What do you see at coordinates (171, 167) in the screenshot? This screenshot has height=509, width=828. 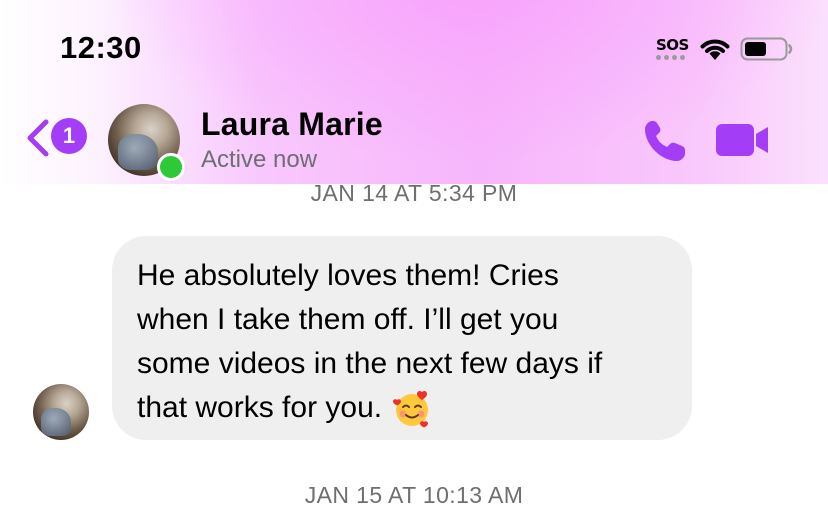 I see `online-status-dot` at bounding box center [171, 167].